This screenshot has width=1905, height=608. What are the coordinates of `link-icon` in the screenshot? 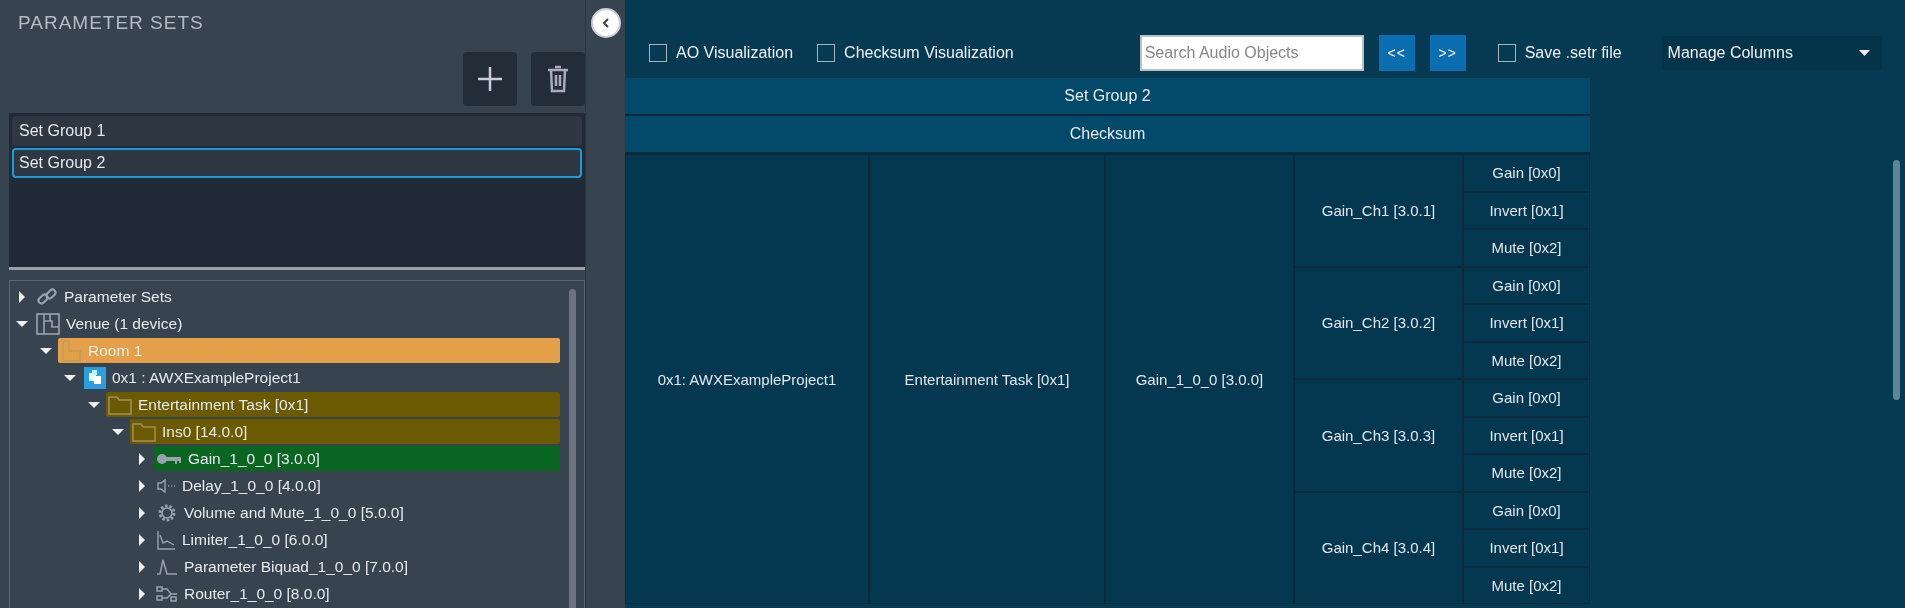 It's located at (47, 296).